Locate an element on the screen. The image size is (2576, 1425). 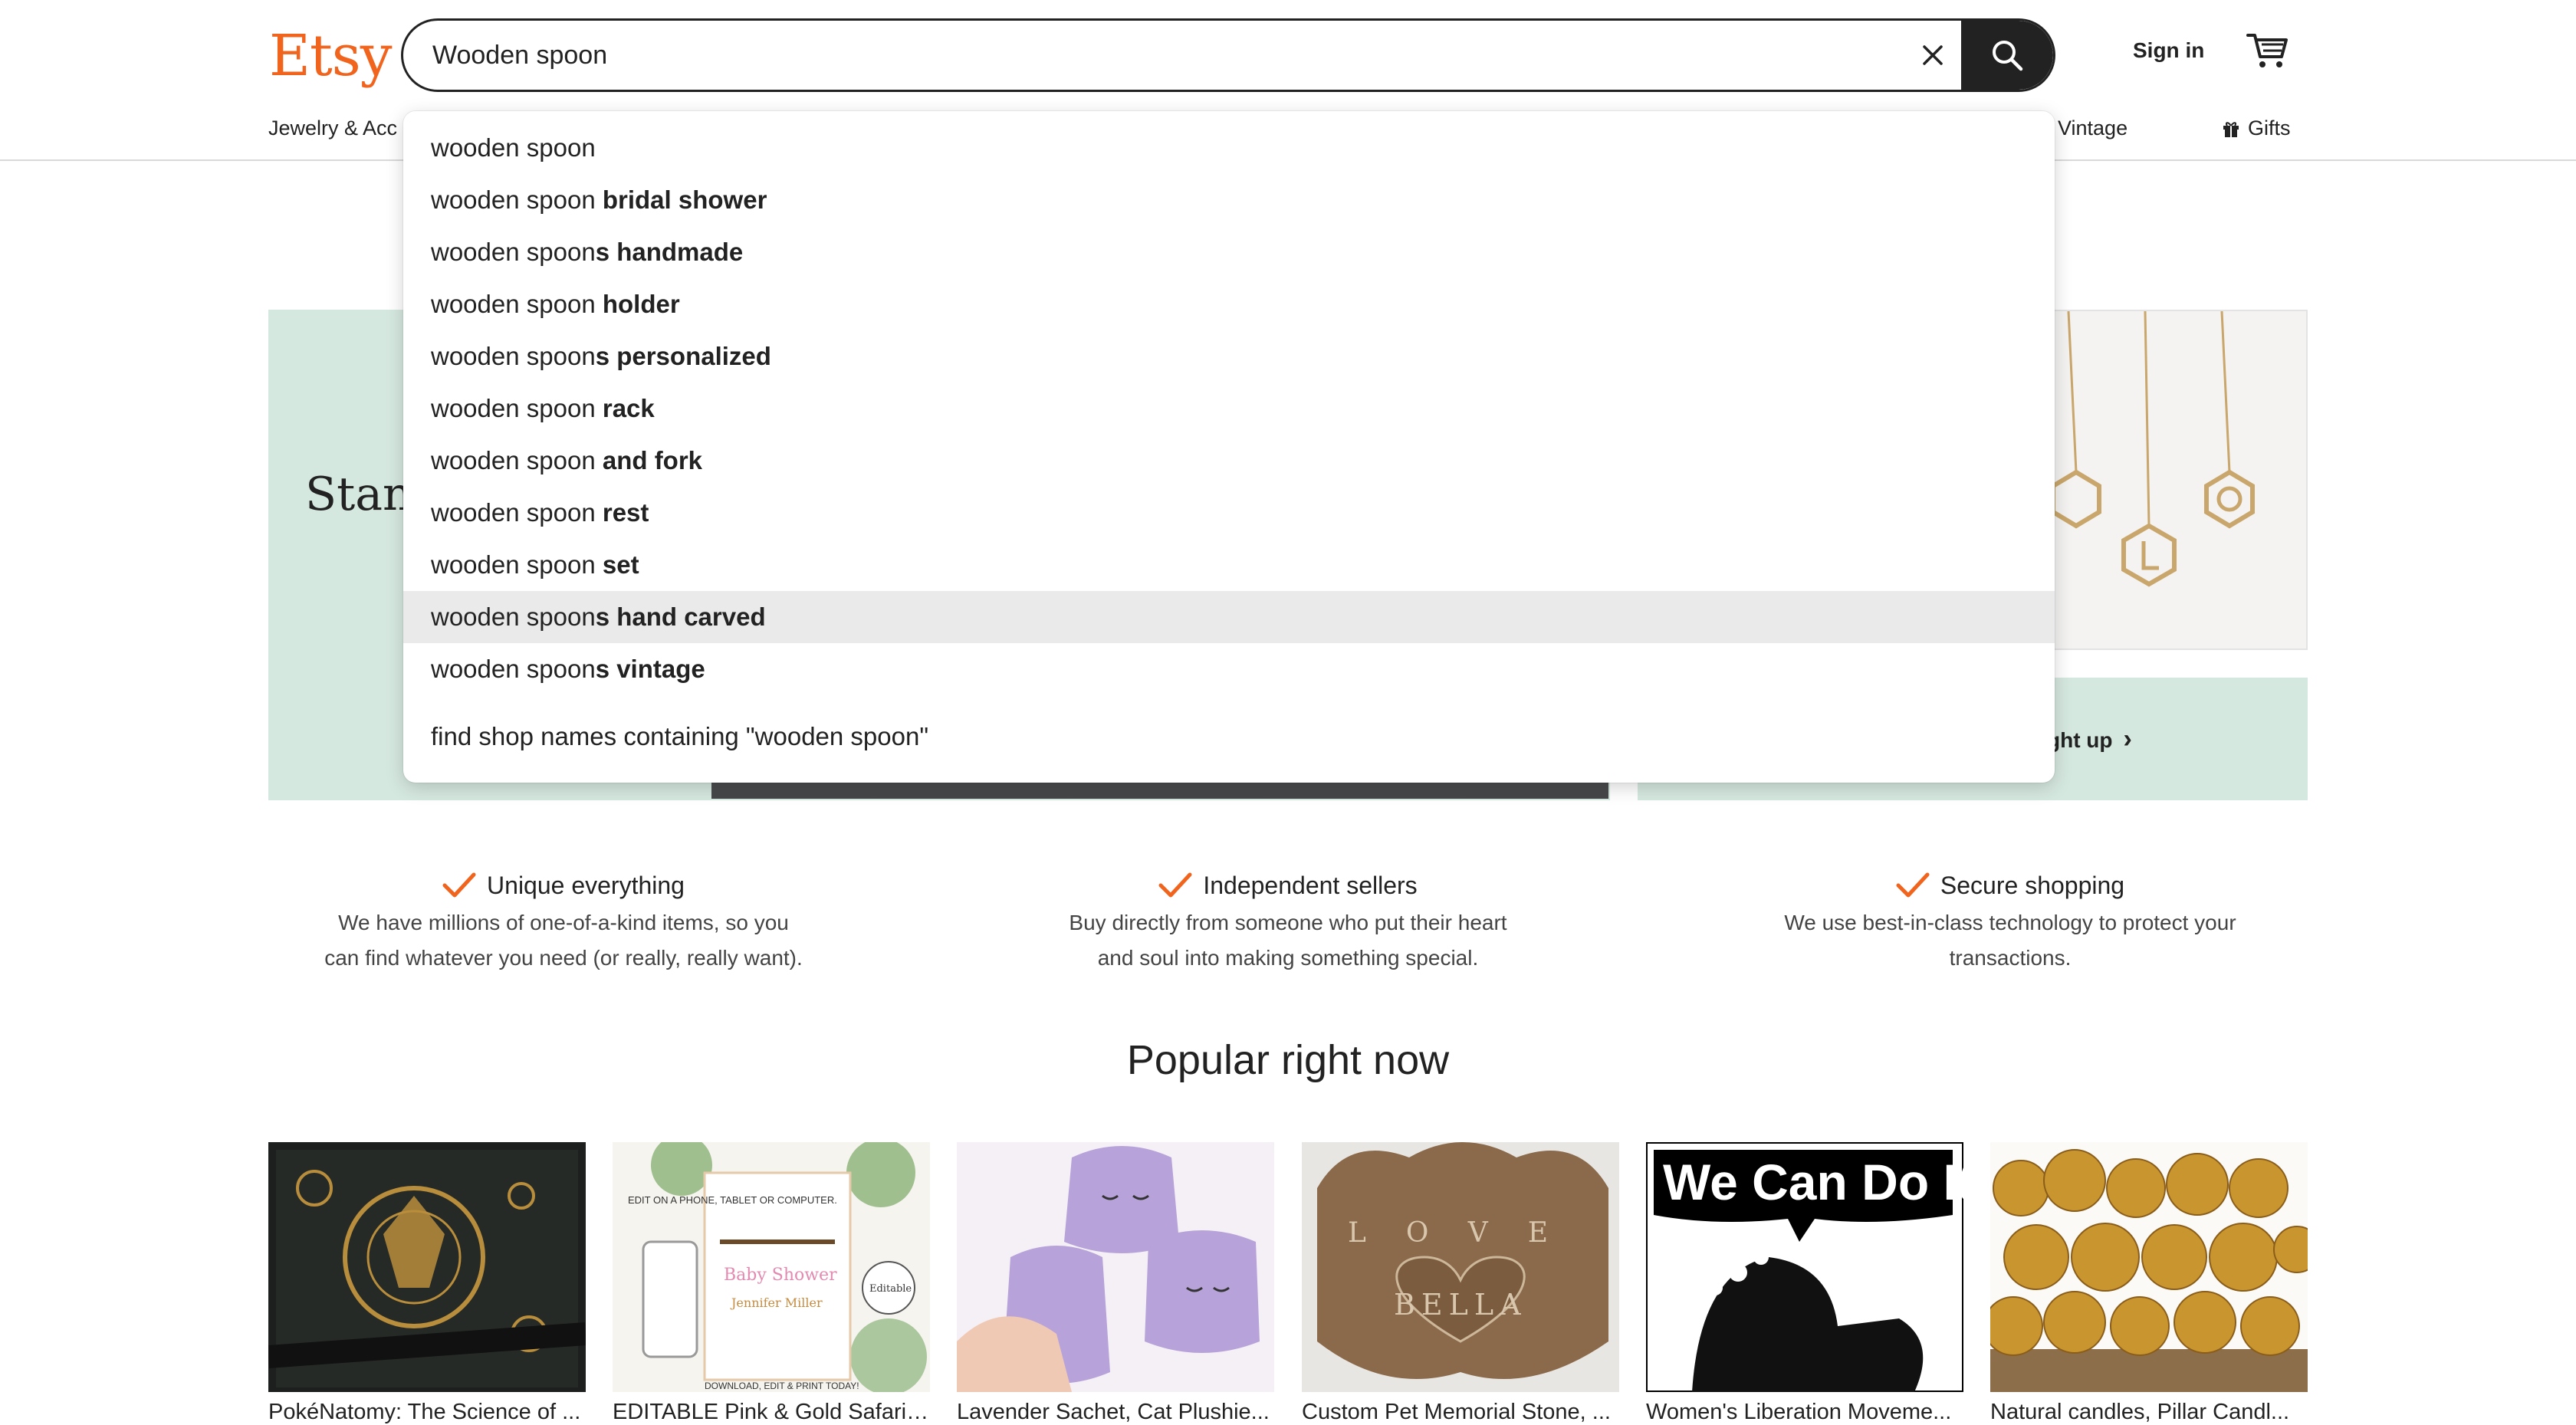
suggestion-completion: set is located at coordinates (620, 565).